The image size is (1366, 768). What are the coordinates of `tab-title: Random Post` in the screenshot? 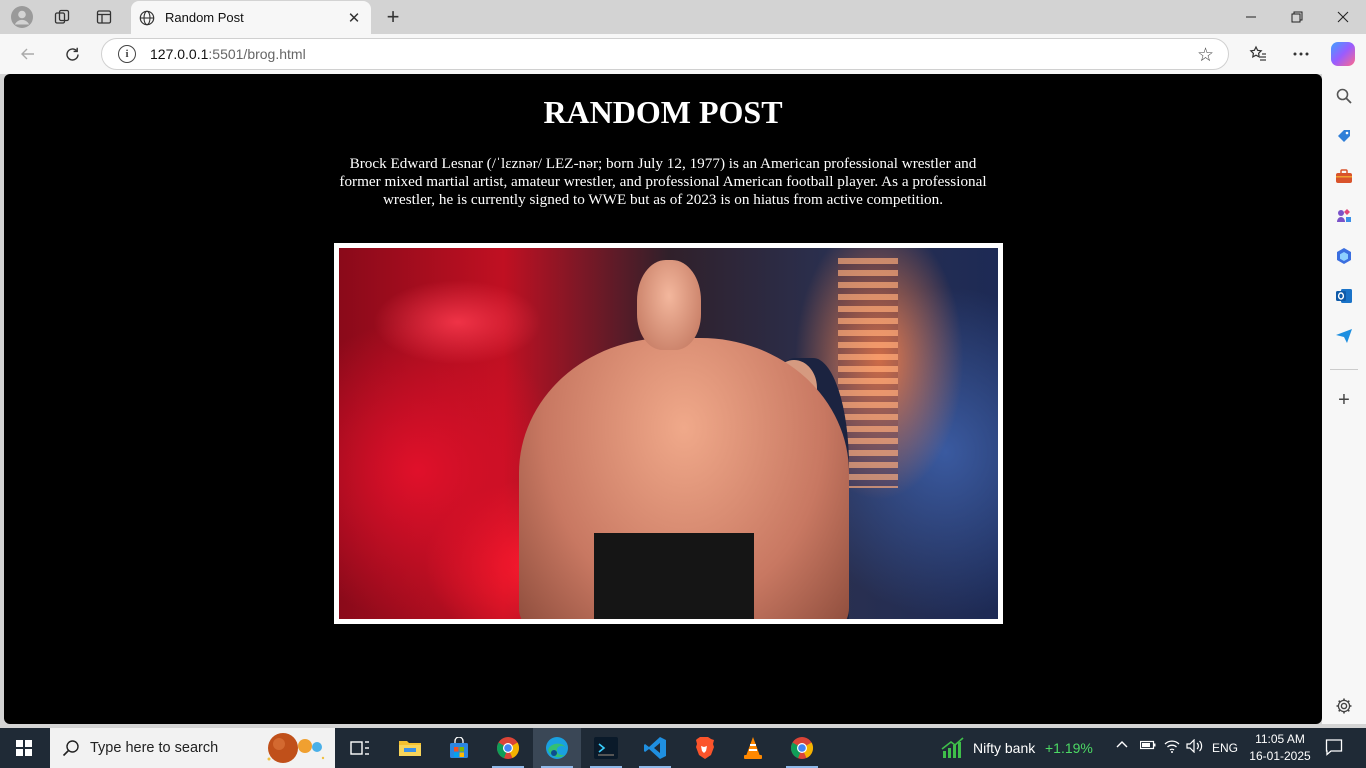 It's located at (204, 17).